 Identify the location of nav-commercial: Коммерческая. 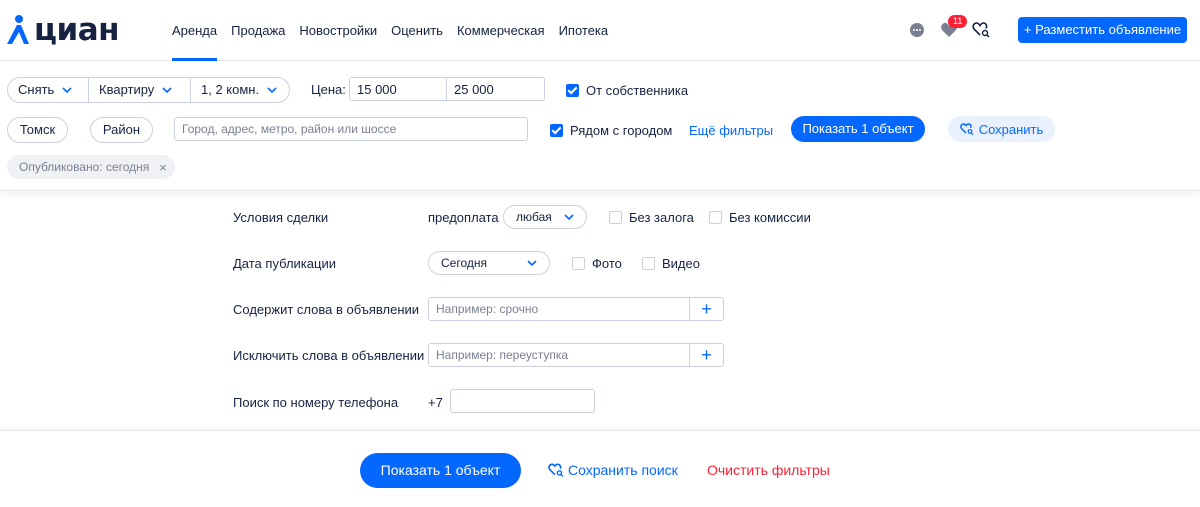
(501, 30).